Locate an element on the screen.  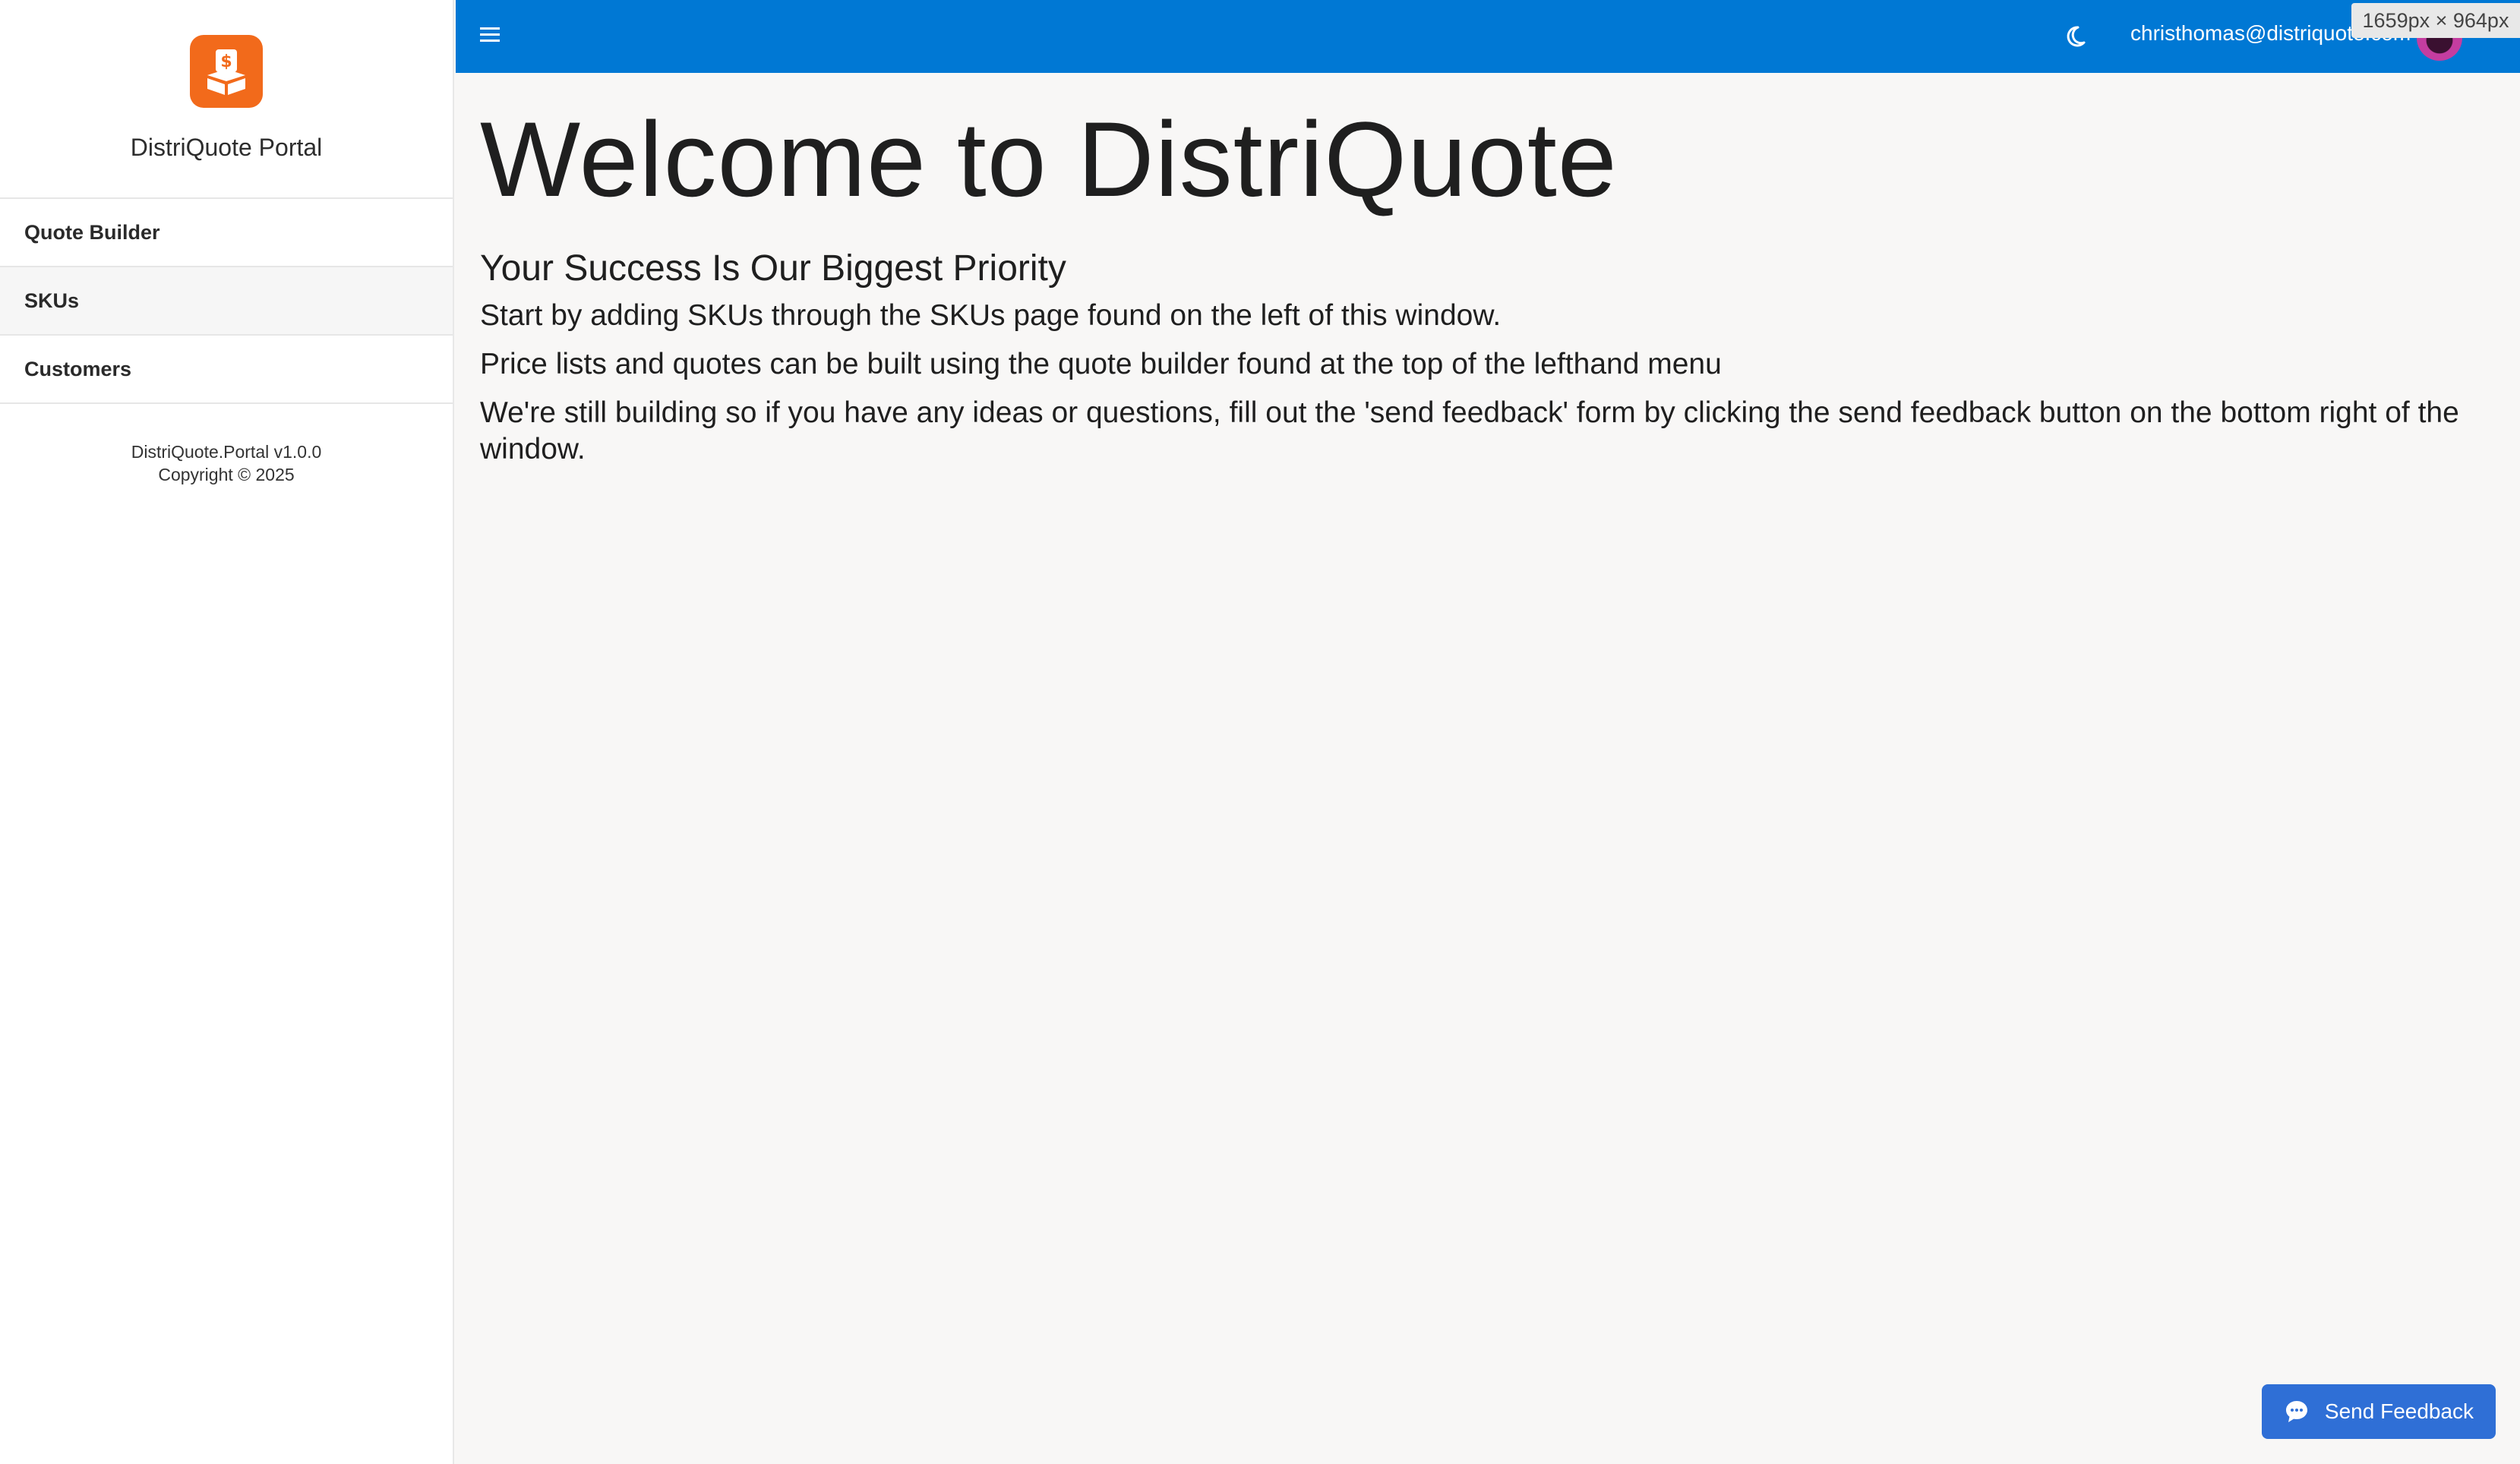
send-feedback-button: Send Feedback is located at coordinates (2379, 1411).